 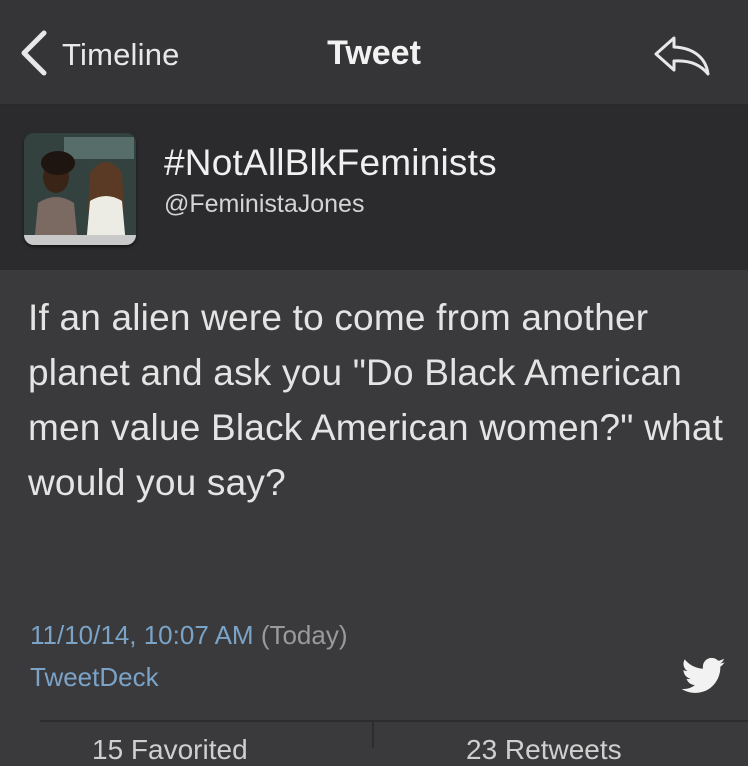 I want to click on page-title: Tweet, so click(x=374, y=53).